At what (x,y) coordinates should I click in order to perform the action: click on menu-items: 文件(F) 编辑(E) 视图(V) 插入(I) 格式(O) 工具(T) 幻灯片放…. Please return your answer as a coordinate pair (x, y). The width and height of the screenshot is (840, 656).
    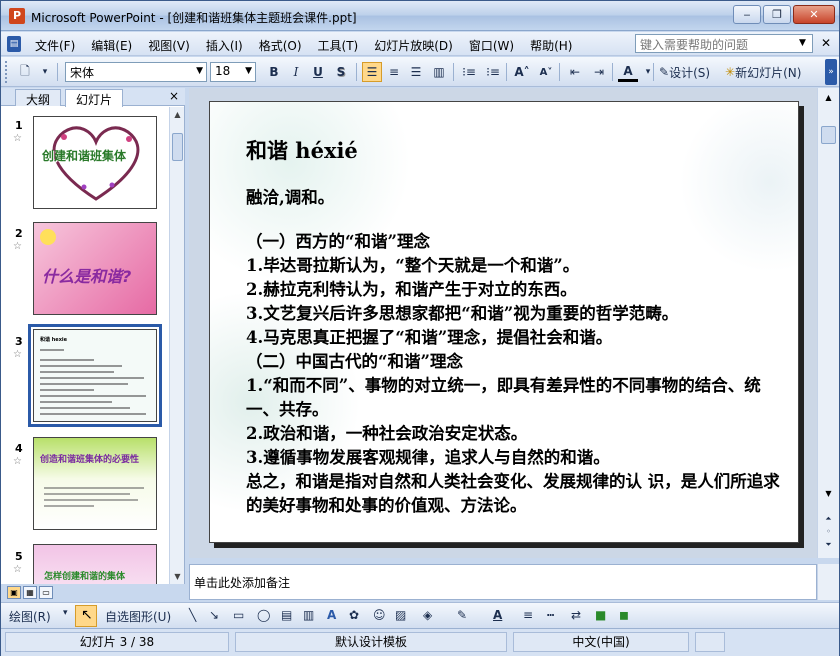
    Looking at the image, I should click on (303, 45).